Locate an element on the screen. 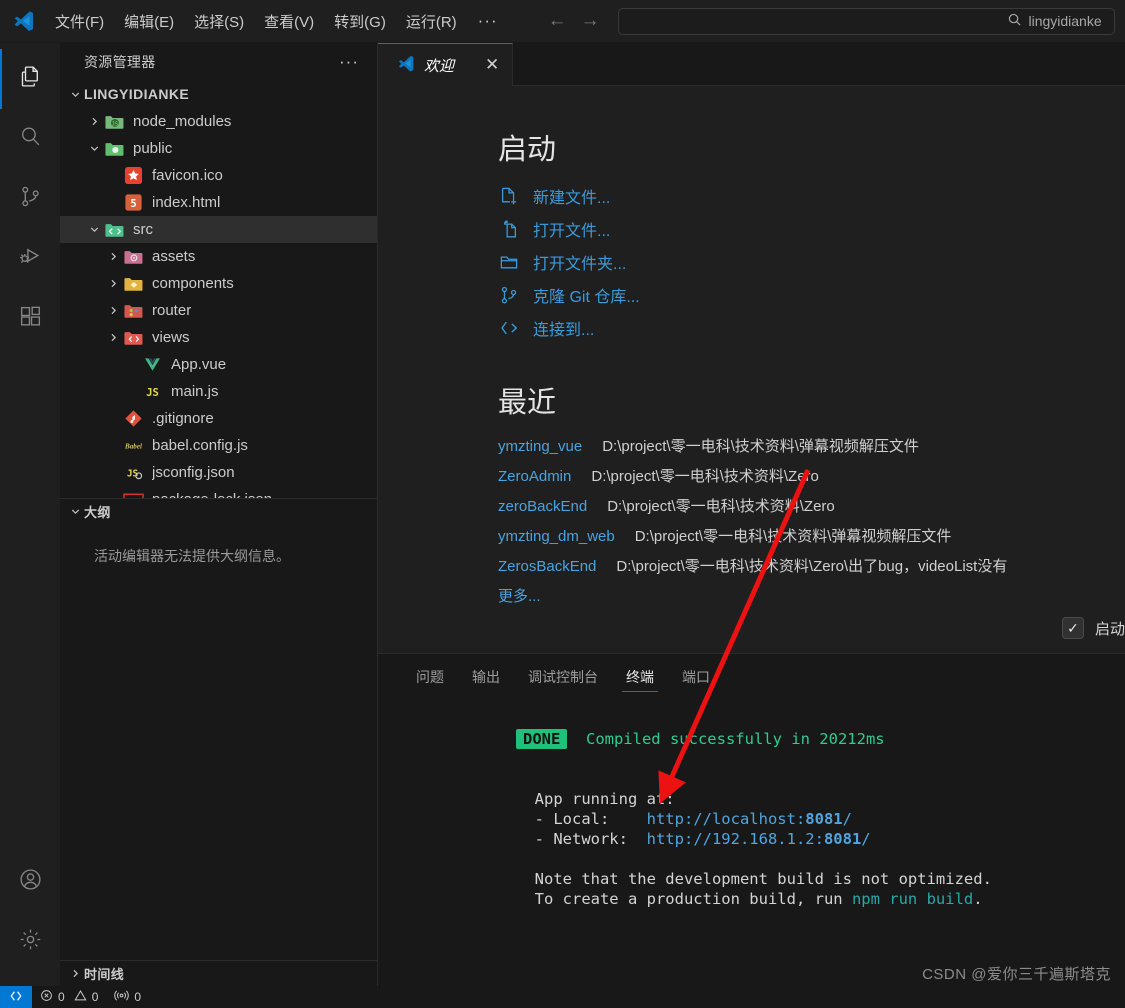 Image resolution: width=1125 pixels, height=1008 pixels. outline-section-header: 大纲 is located at coordinates (218, 511).